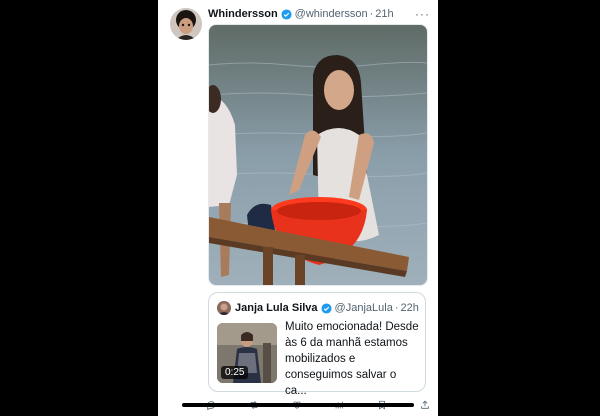 The height and width of the screenshot is (416, 600). Describe the element at coordinates (331, 14) in the screenshot. I see `author-handle: @whindersson` at that location.